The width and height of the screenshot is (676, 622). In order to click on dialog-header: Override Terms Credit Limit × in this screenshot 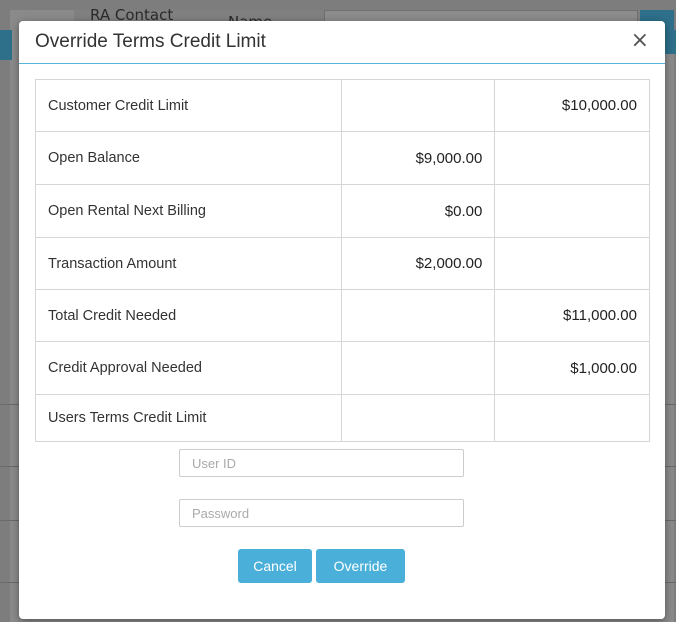, I will do `click(342, 42)`.